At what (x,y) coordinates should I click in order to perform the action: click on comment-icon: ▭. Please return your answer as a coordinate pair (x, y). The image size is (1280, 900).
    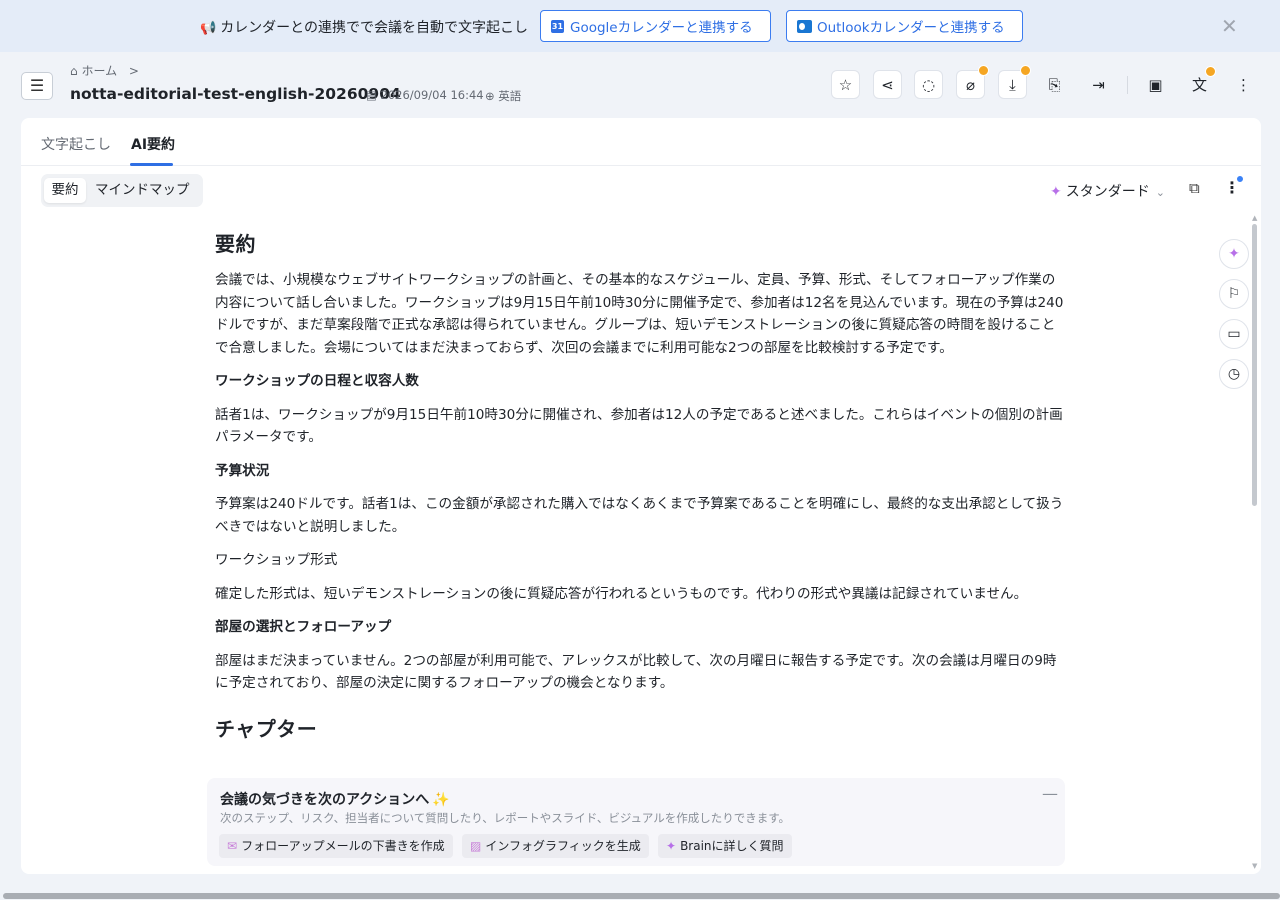
    Looking at the image, I should click on (1234, 334).